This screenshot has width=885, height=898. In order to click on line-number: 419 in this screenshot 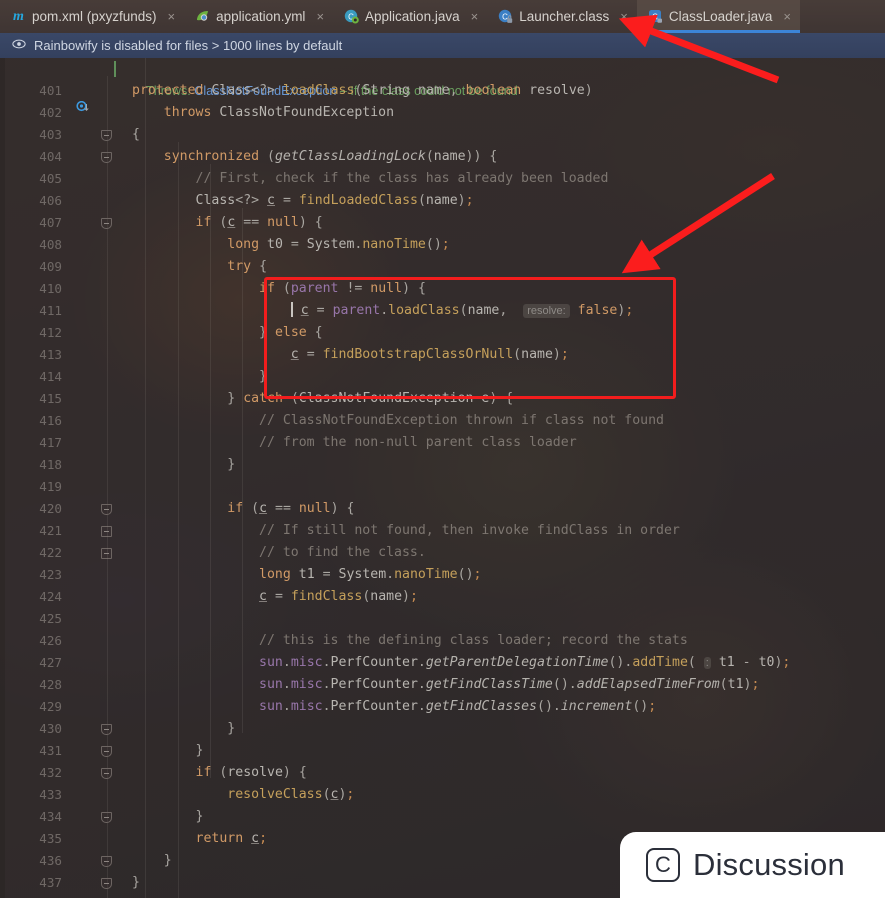, I will do `click(50, 486)`.